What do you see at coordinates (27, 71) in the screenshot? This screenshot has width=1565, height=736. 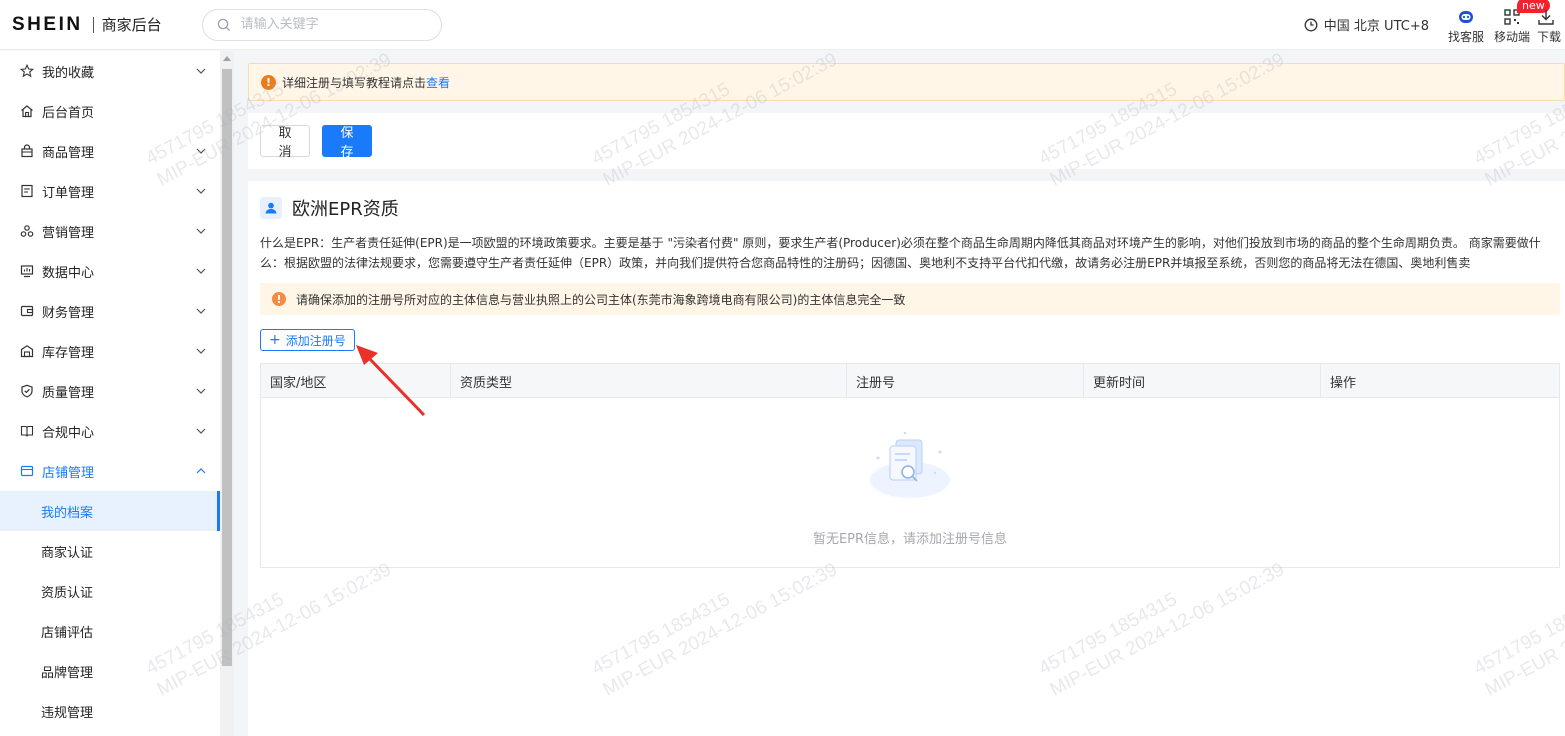 I see `star-icon` at bounding box center [27, 71].